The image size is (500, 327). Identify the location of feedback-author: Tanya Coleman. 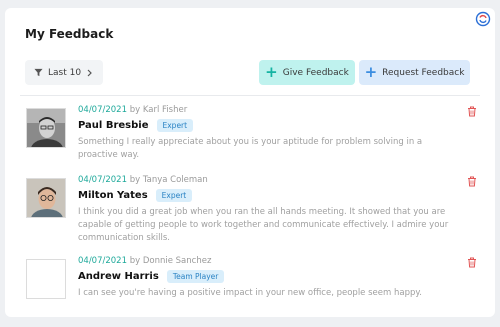
(175, 180).